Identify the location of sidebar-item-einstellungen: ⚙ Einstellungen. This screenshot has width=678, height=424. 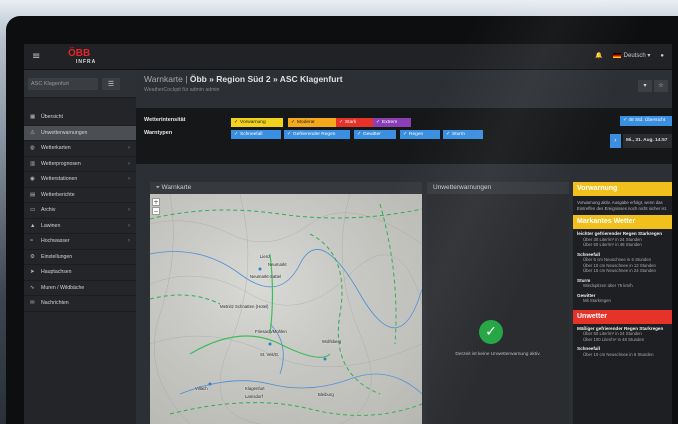
(80, 257).